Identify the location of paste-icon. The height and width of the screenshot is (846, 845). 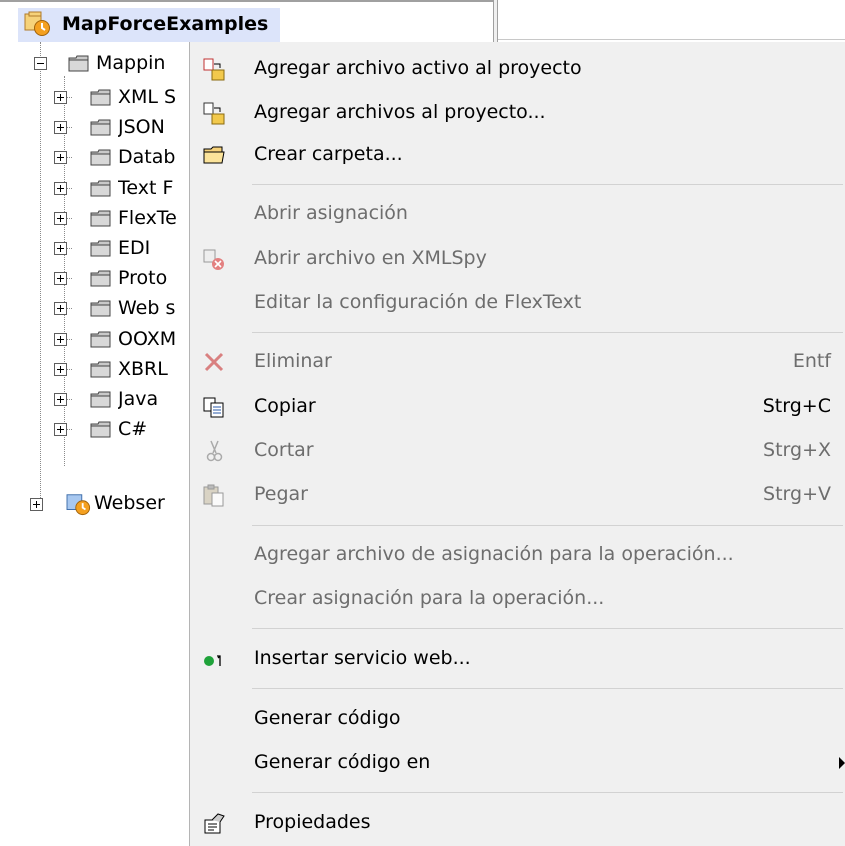
(213, 495).